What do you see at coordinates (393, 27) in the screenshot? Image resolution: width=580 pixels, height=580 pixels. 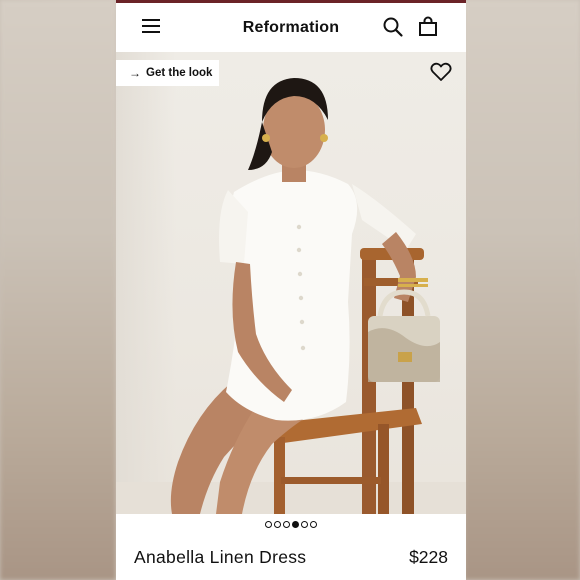 I see `search-icon` at bounding box center [393, 27].